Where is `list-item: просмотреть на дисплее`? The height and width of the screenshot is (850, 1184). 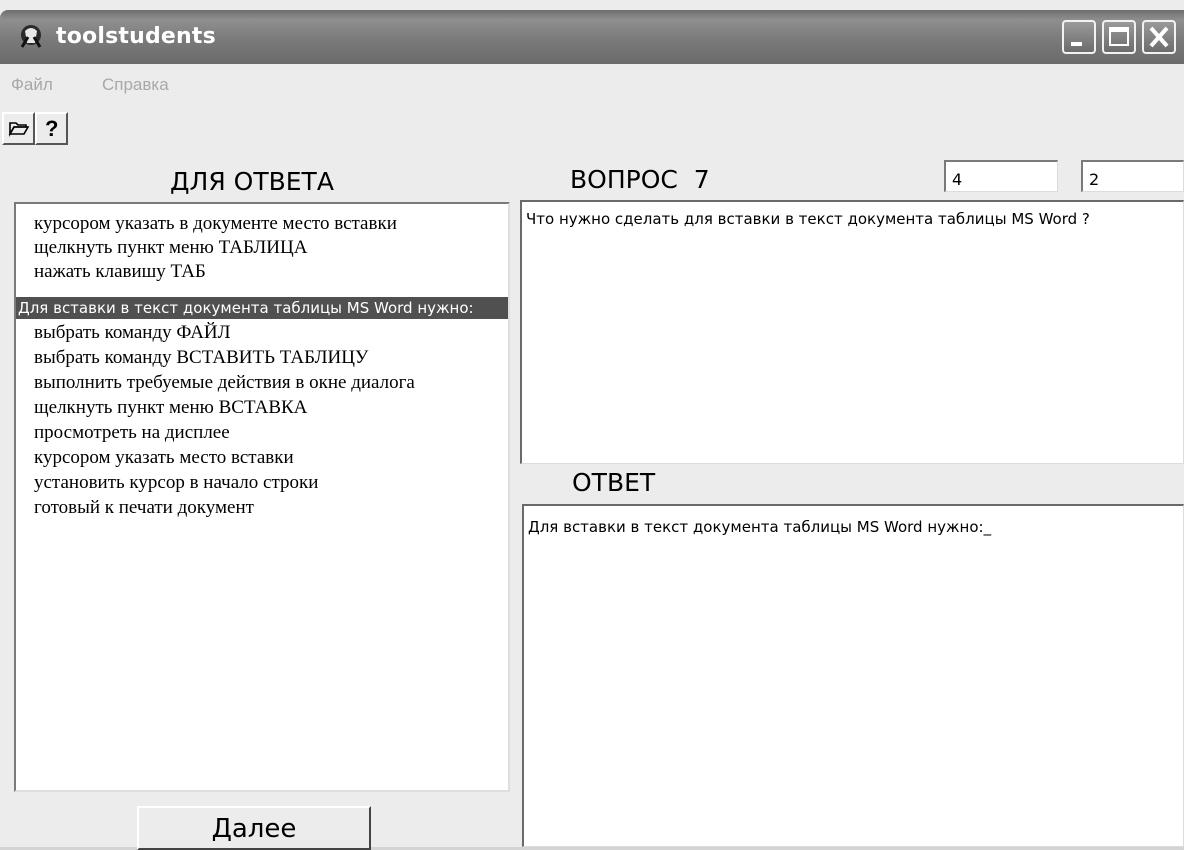
list-item: просмотреть на дисплее is located at coordinates (262, 433).